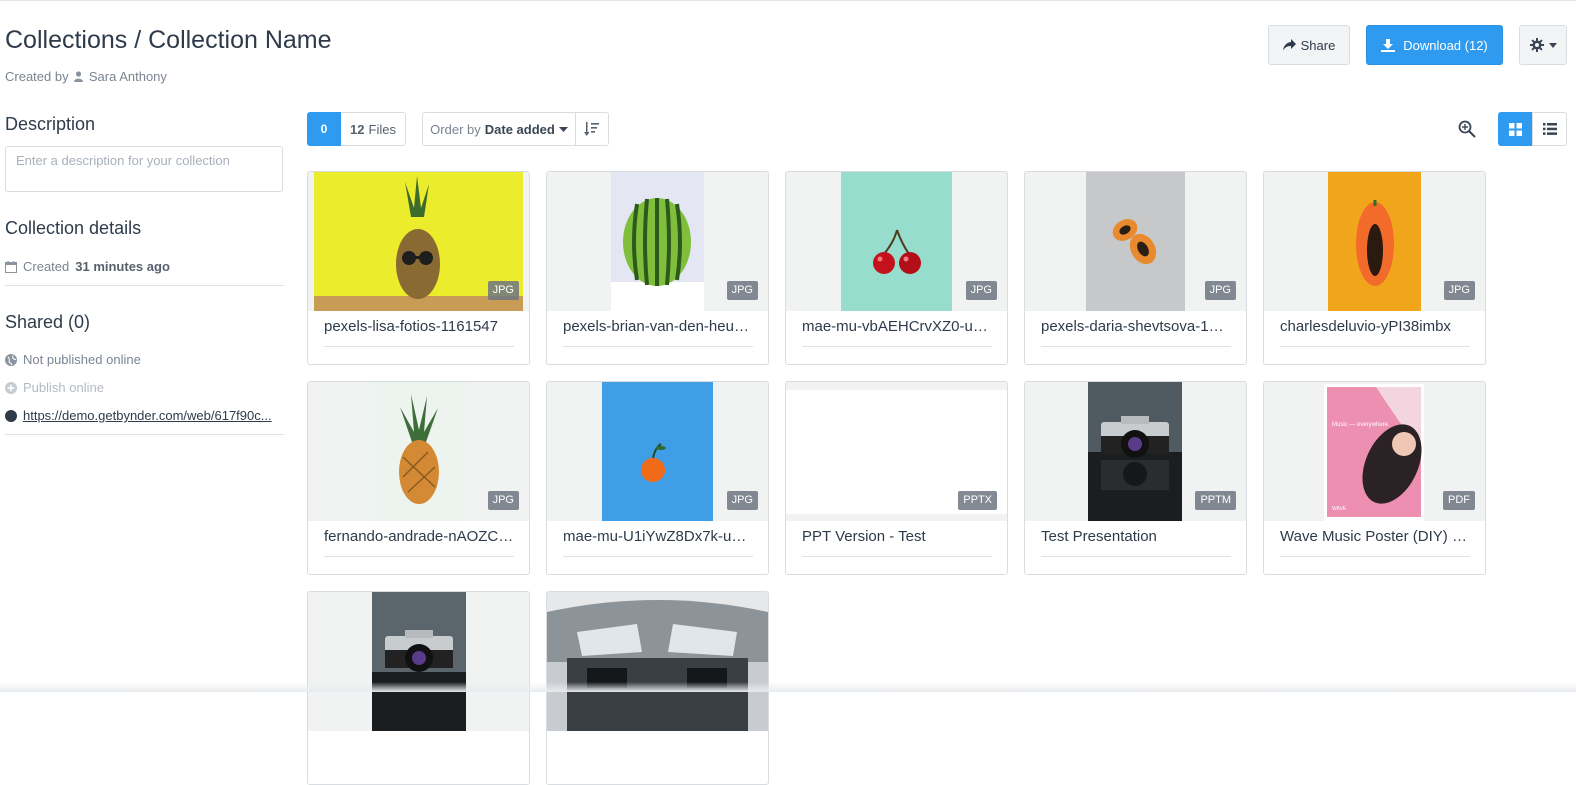  I want to click on asset-name: mae-mu-vbAEHCrvXZ0-unsplash, so click(897, 326).